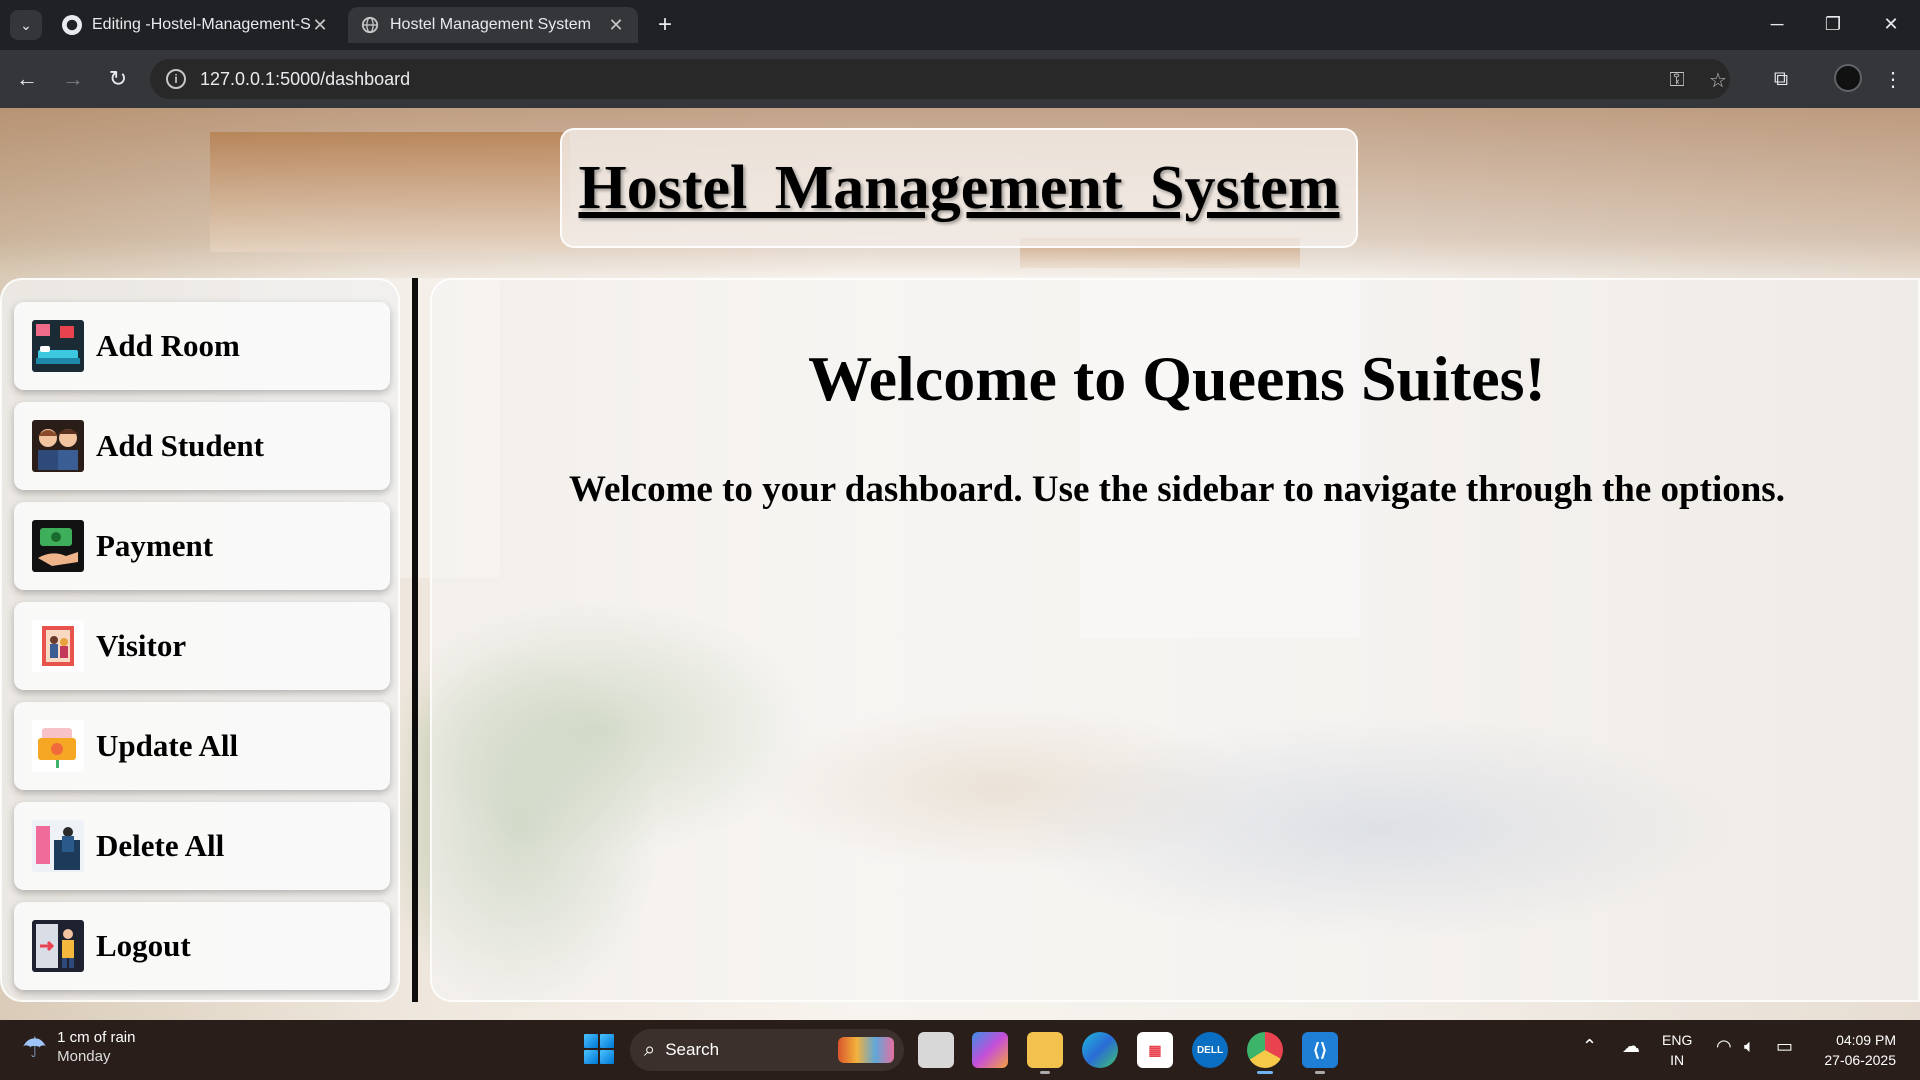 Image resolution: width=1920 pixels, height=1080 pixels. I want to click on site-info-icon: i, so click(176, 79).